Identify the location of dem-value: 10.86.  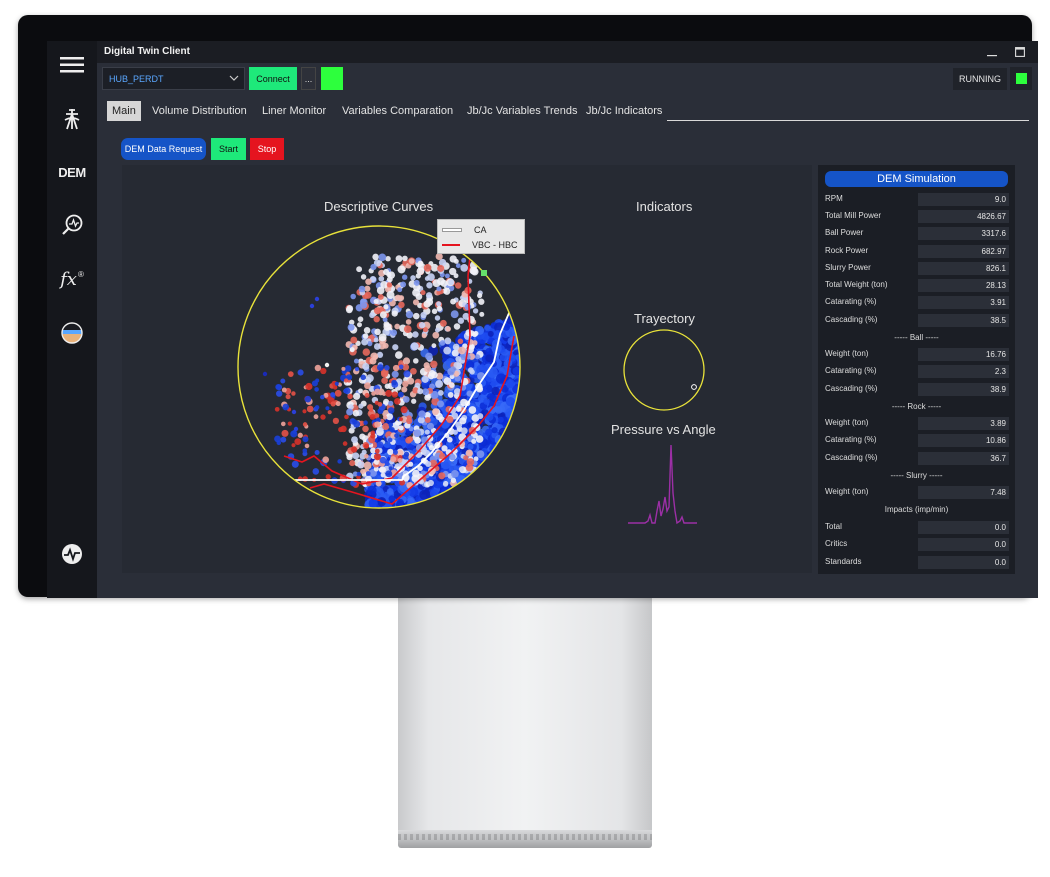
(963, 440).